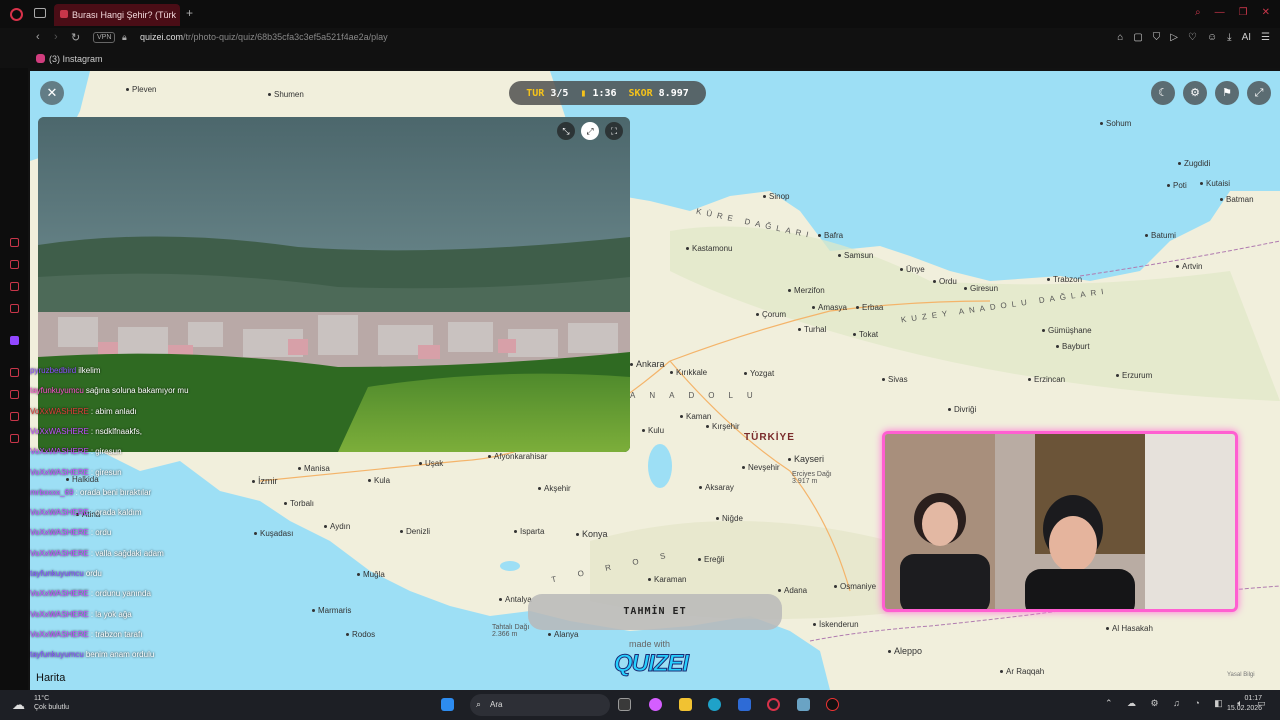 This screenshot has width=1280, height=720. What do you see at coordinates (685, 704) in the screenshot?
I see `file-explorer-icon` at bounding box center [685, 704].